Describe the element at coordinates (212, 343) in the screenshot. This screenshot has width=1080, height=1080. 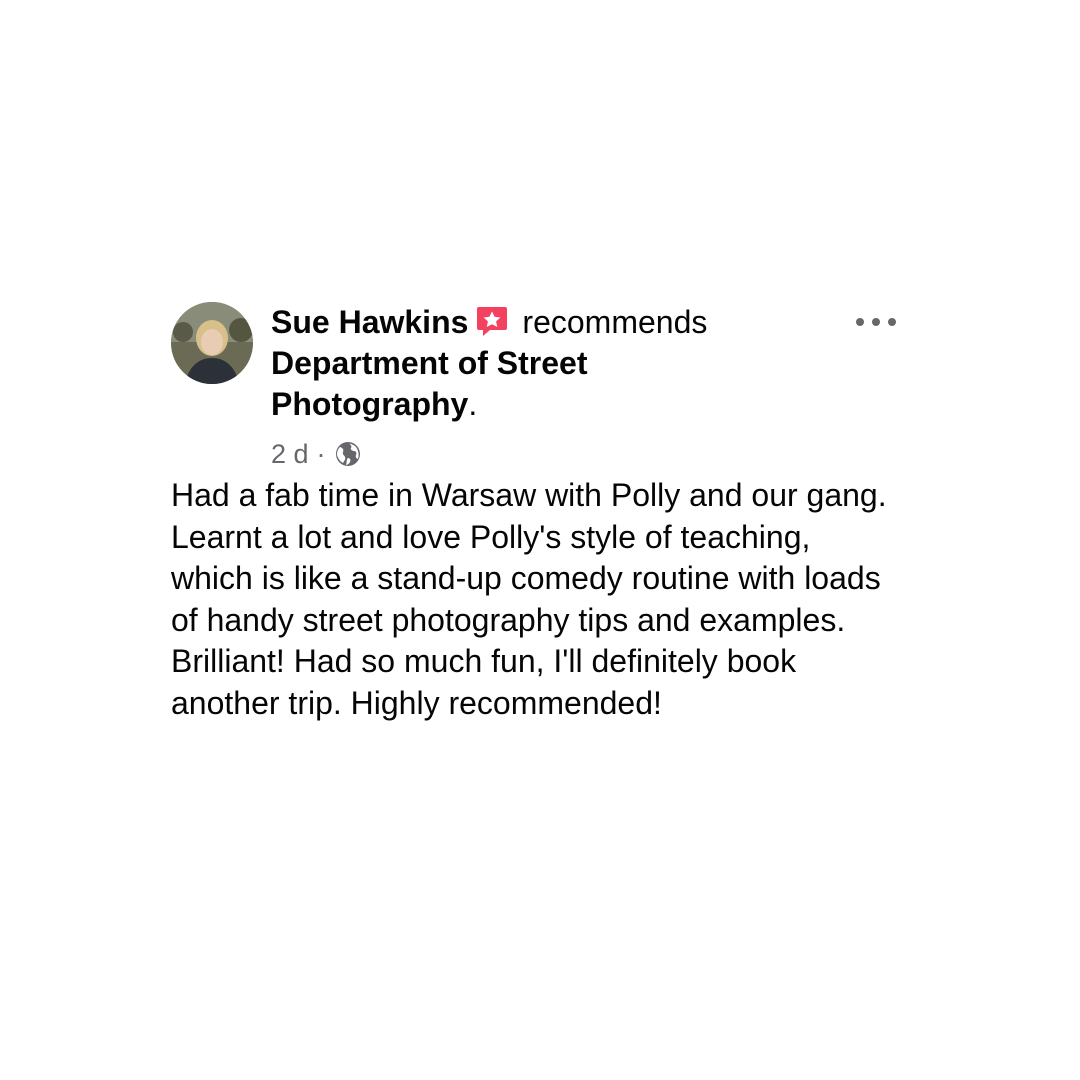
I see `avatar` at that location.